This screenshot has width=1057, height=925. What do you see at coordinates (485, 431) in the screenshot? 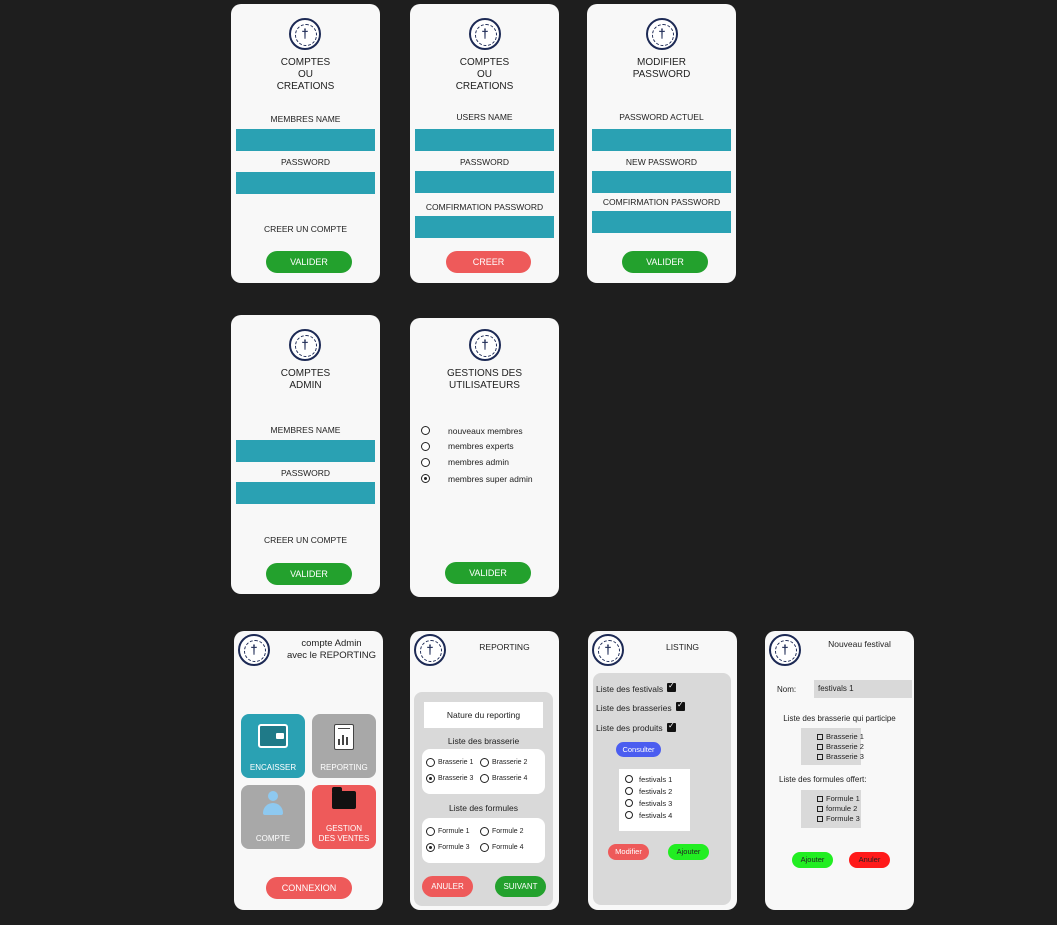
I see `role-label: nouveaux membres` at bounding box center [485, 431].